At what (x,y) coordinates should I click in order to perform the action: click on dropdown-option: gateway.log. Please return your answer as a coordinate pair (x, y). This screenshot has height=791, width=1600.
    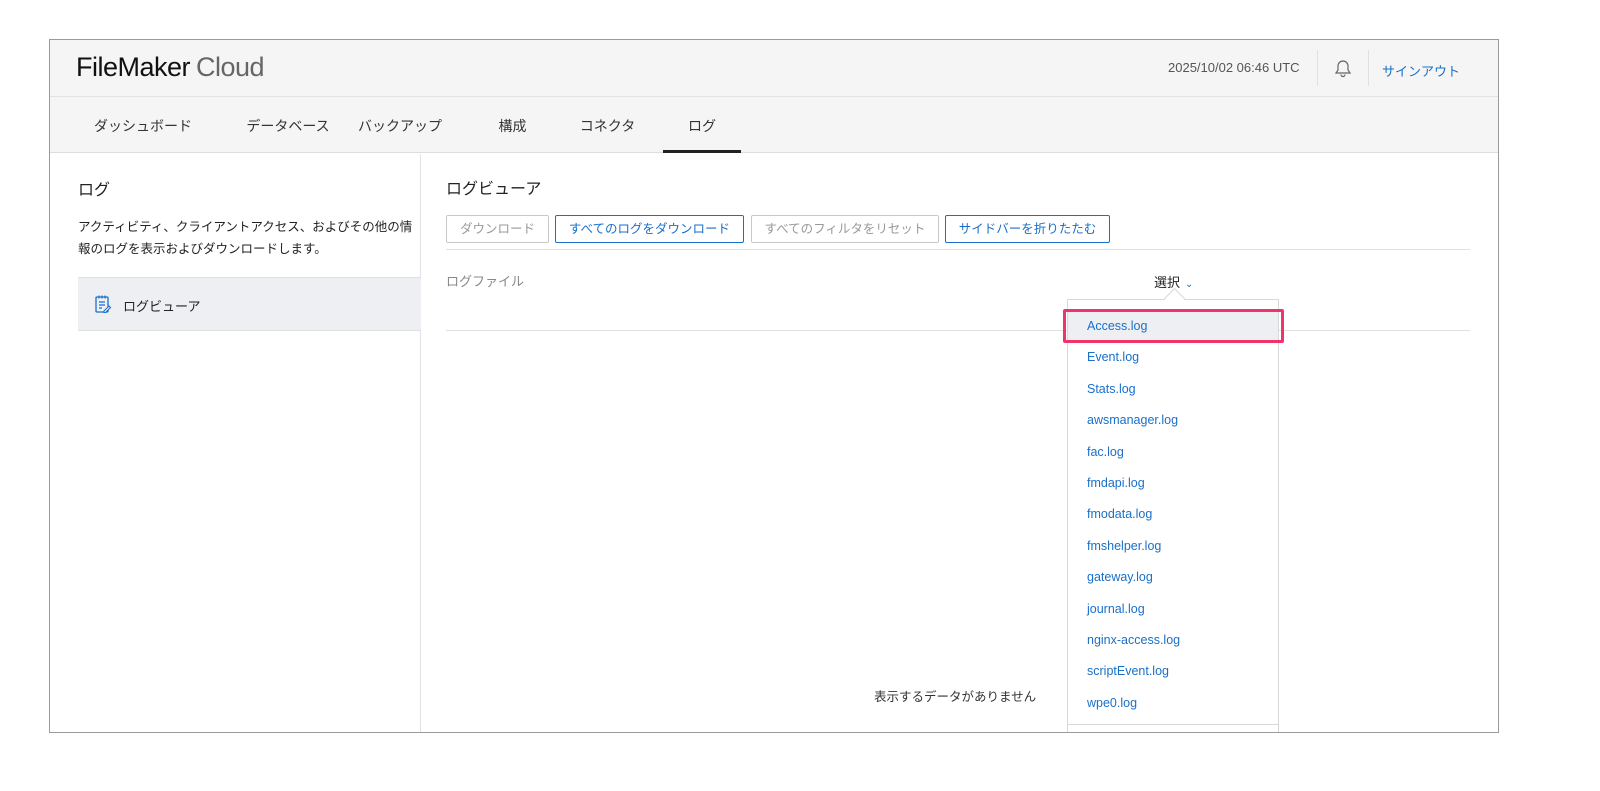
    Looking at the image, I should click on (1173, 577).